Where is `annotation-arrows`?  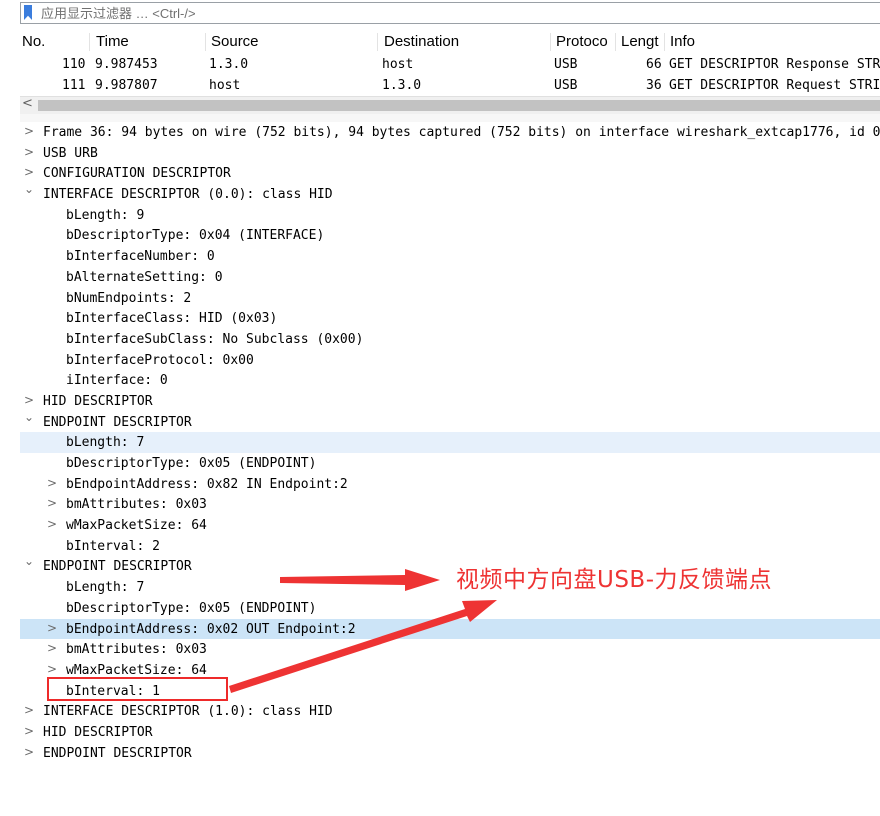 annotation-arrows is located at coordinates (363, 631).